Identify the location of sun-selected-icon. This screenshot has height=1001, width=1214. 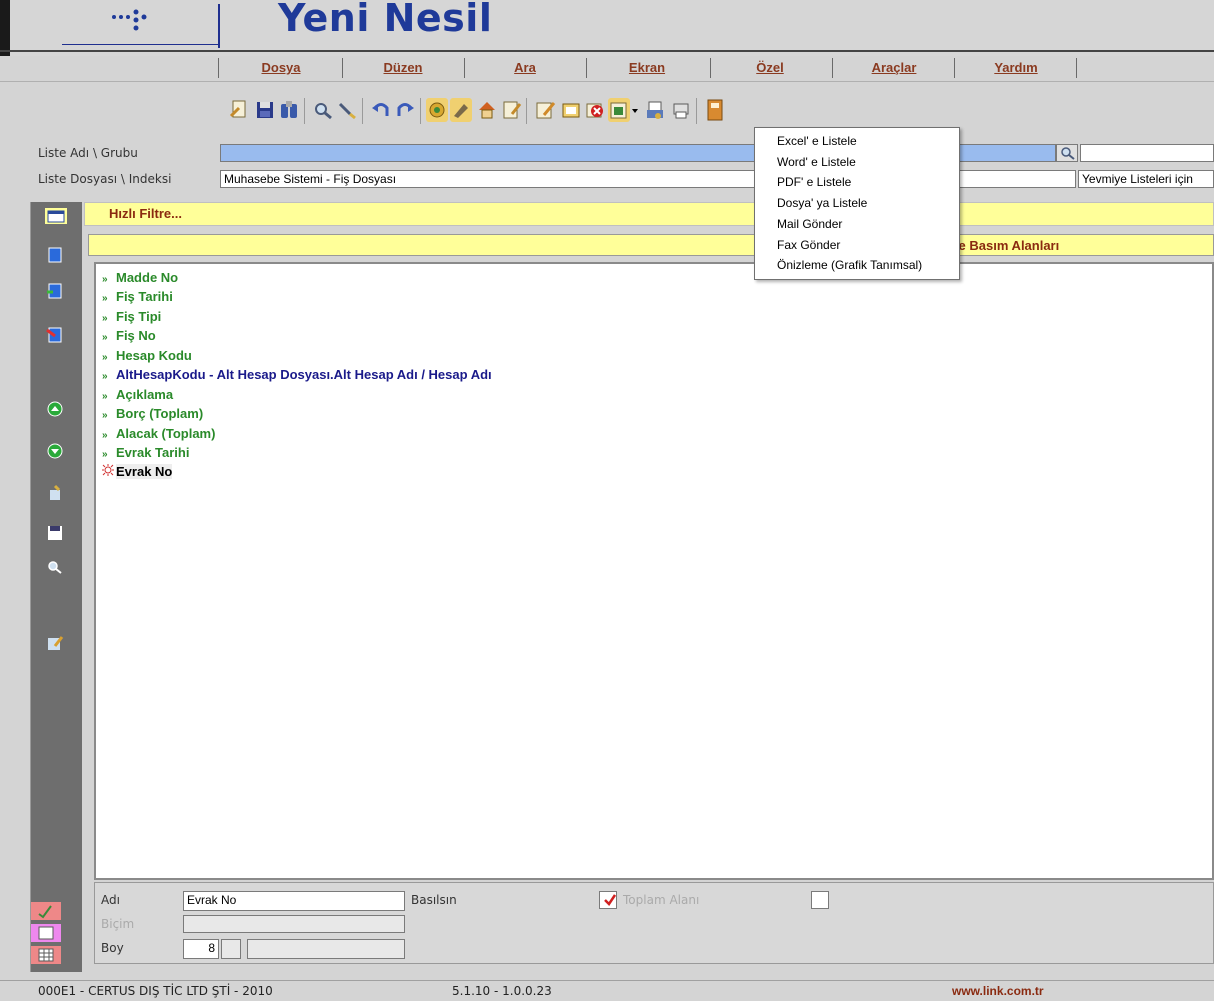
(109, 471).